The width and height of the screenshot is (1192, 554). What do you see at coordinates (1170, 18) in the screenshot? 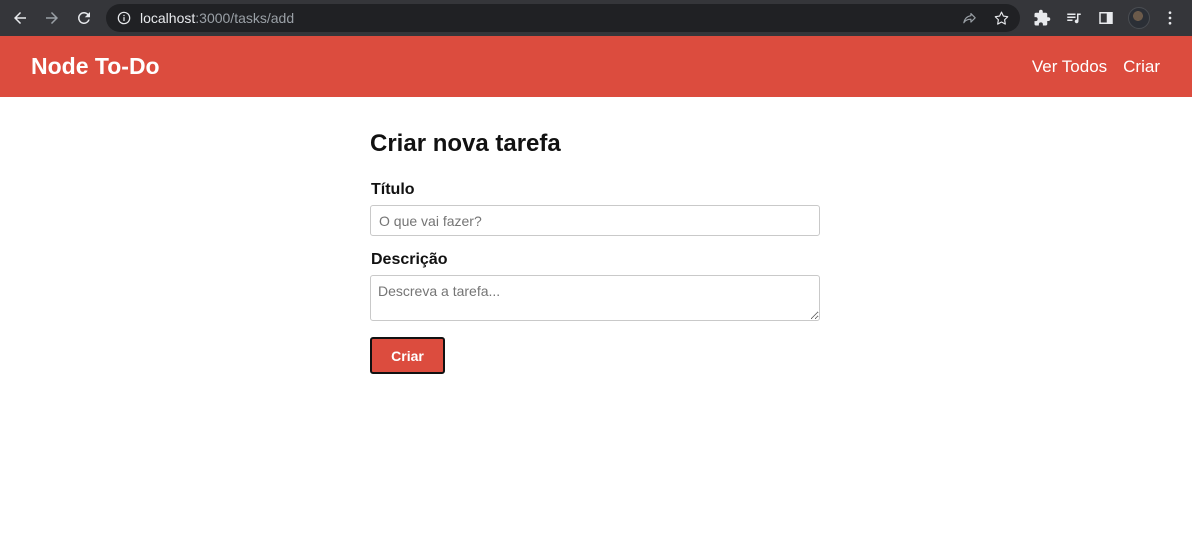
I see `kebab-menu-icon` at bounding box center [1170, 18].